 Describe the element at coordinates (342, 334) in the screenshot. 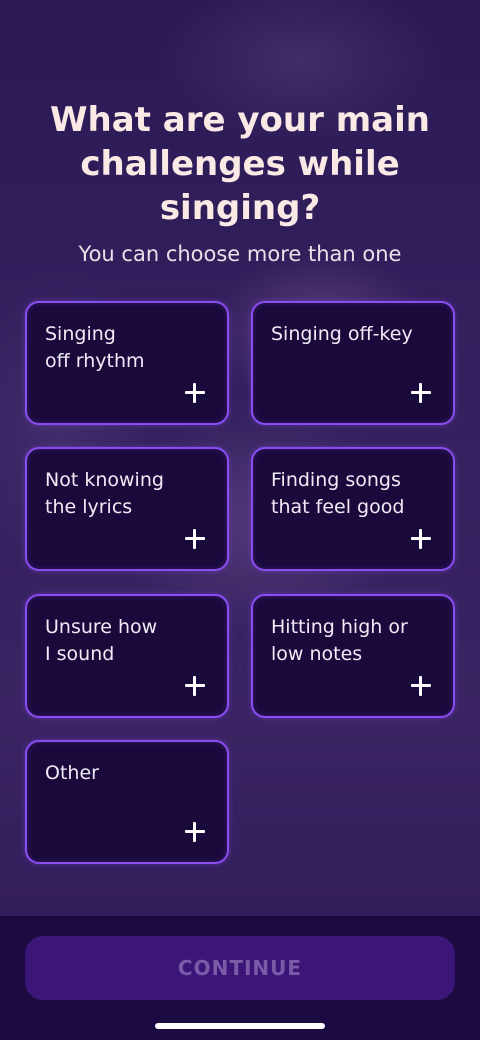

I see `option-label: Singing off-key` at that location.